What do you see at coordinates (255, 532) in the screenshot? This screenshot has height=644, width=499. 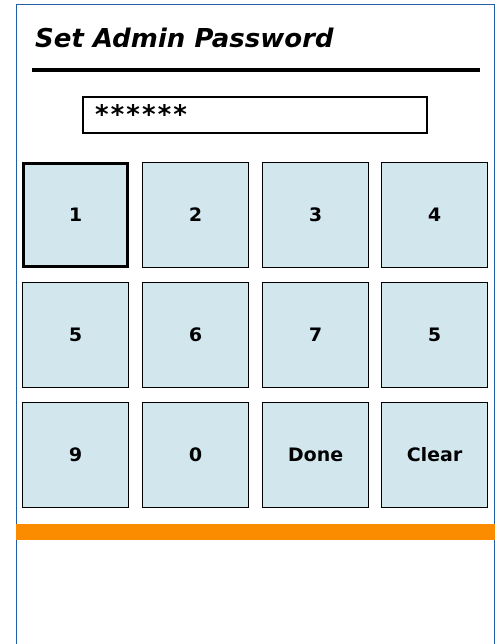 I see `accent-bar` at bounding box center [255, 532].